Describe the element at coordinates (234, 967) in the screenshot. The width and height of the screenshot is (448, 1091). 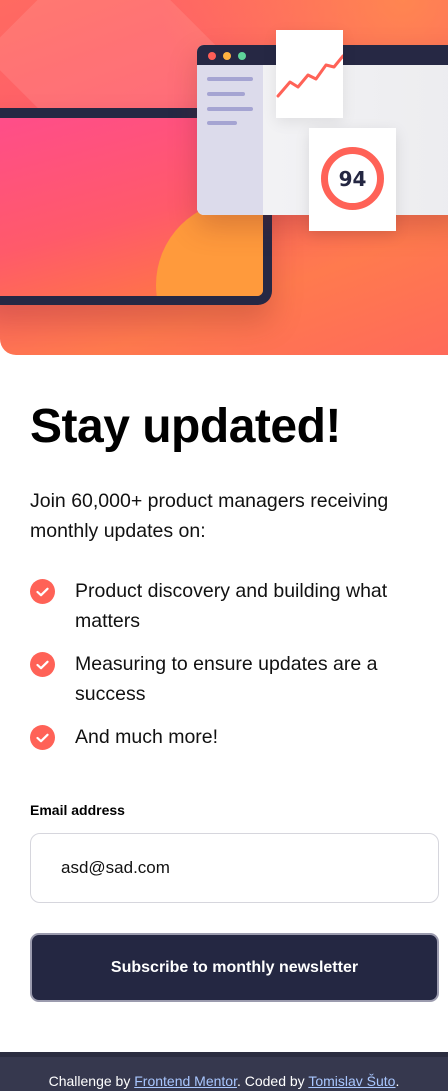
I see `subscribe-button: Subscribe to monthly newsletter` at that location.